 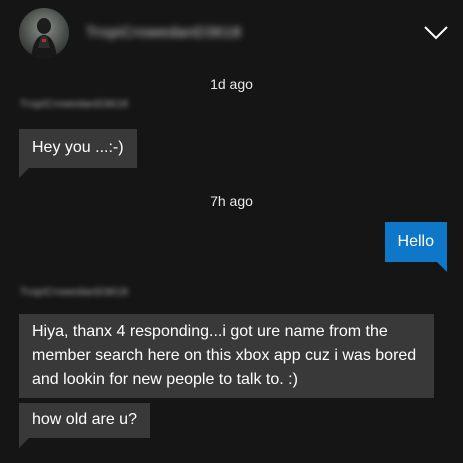 What do you see at coordinates (415, 241) in the screenshot?
I see `message-text: Hello` at bounding box center [415, 241].